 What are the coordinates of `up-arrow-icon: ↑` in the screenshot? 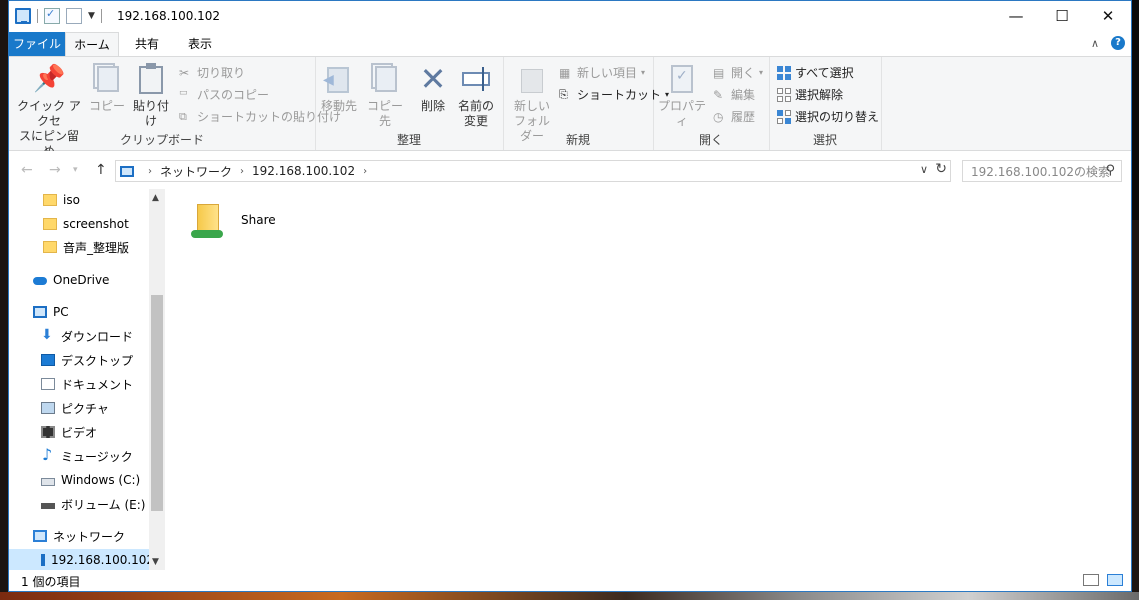 It's located at (101, 170).